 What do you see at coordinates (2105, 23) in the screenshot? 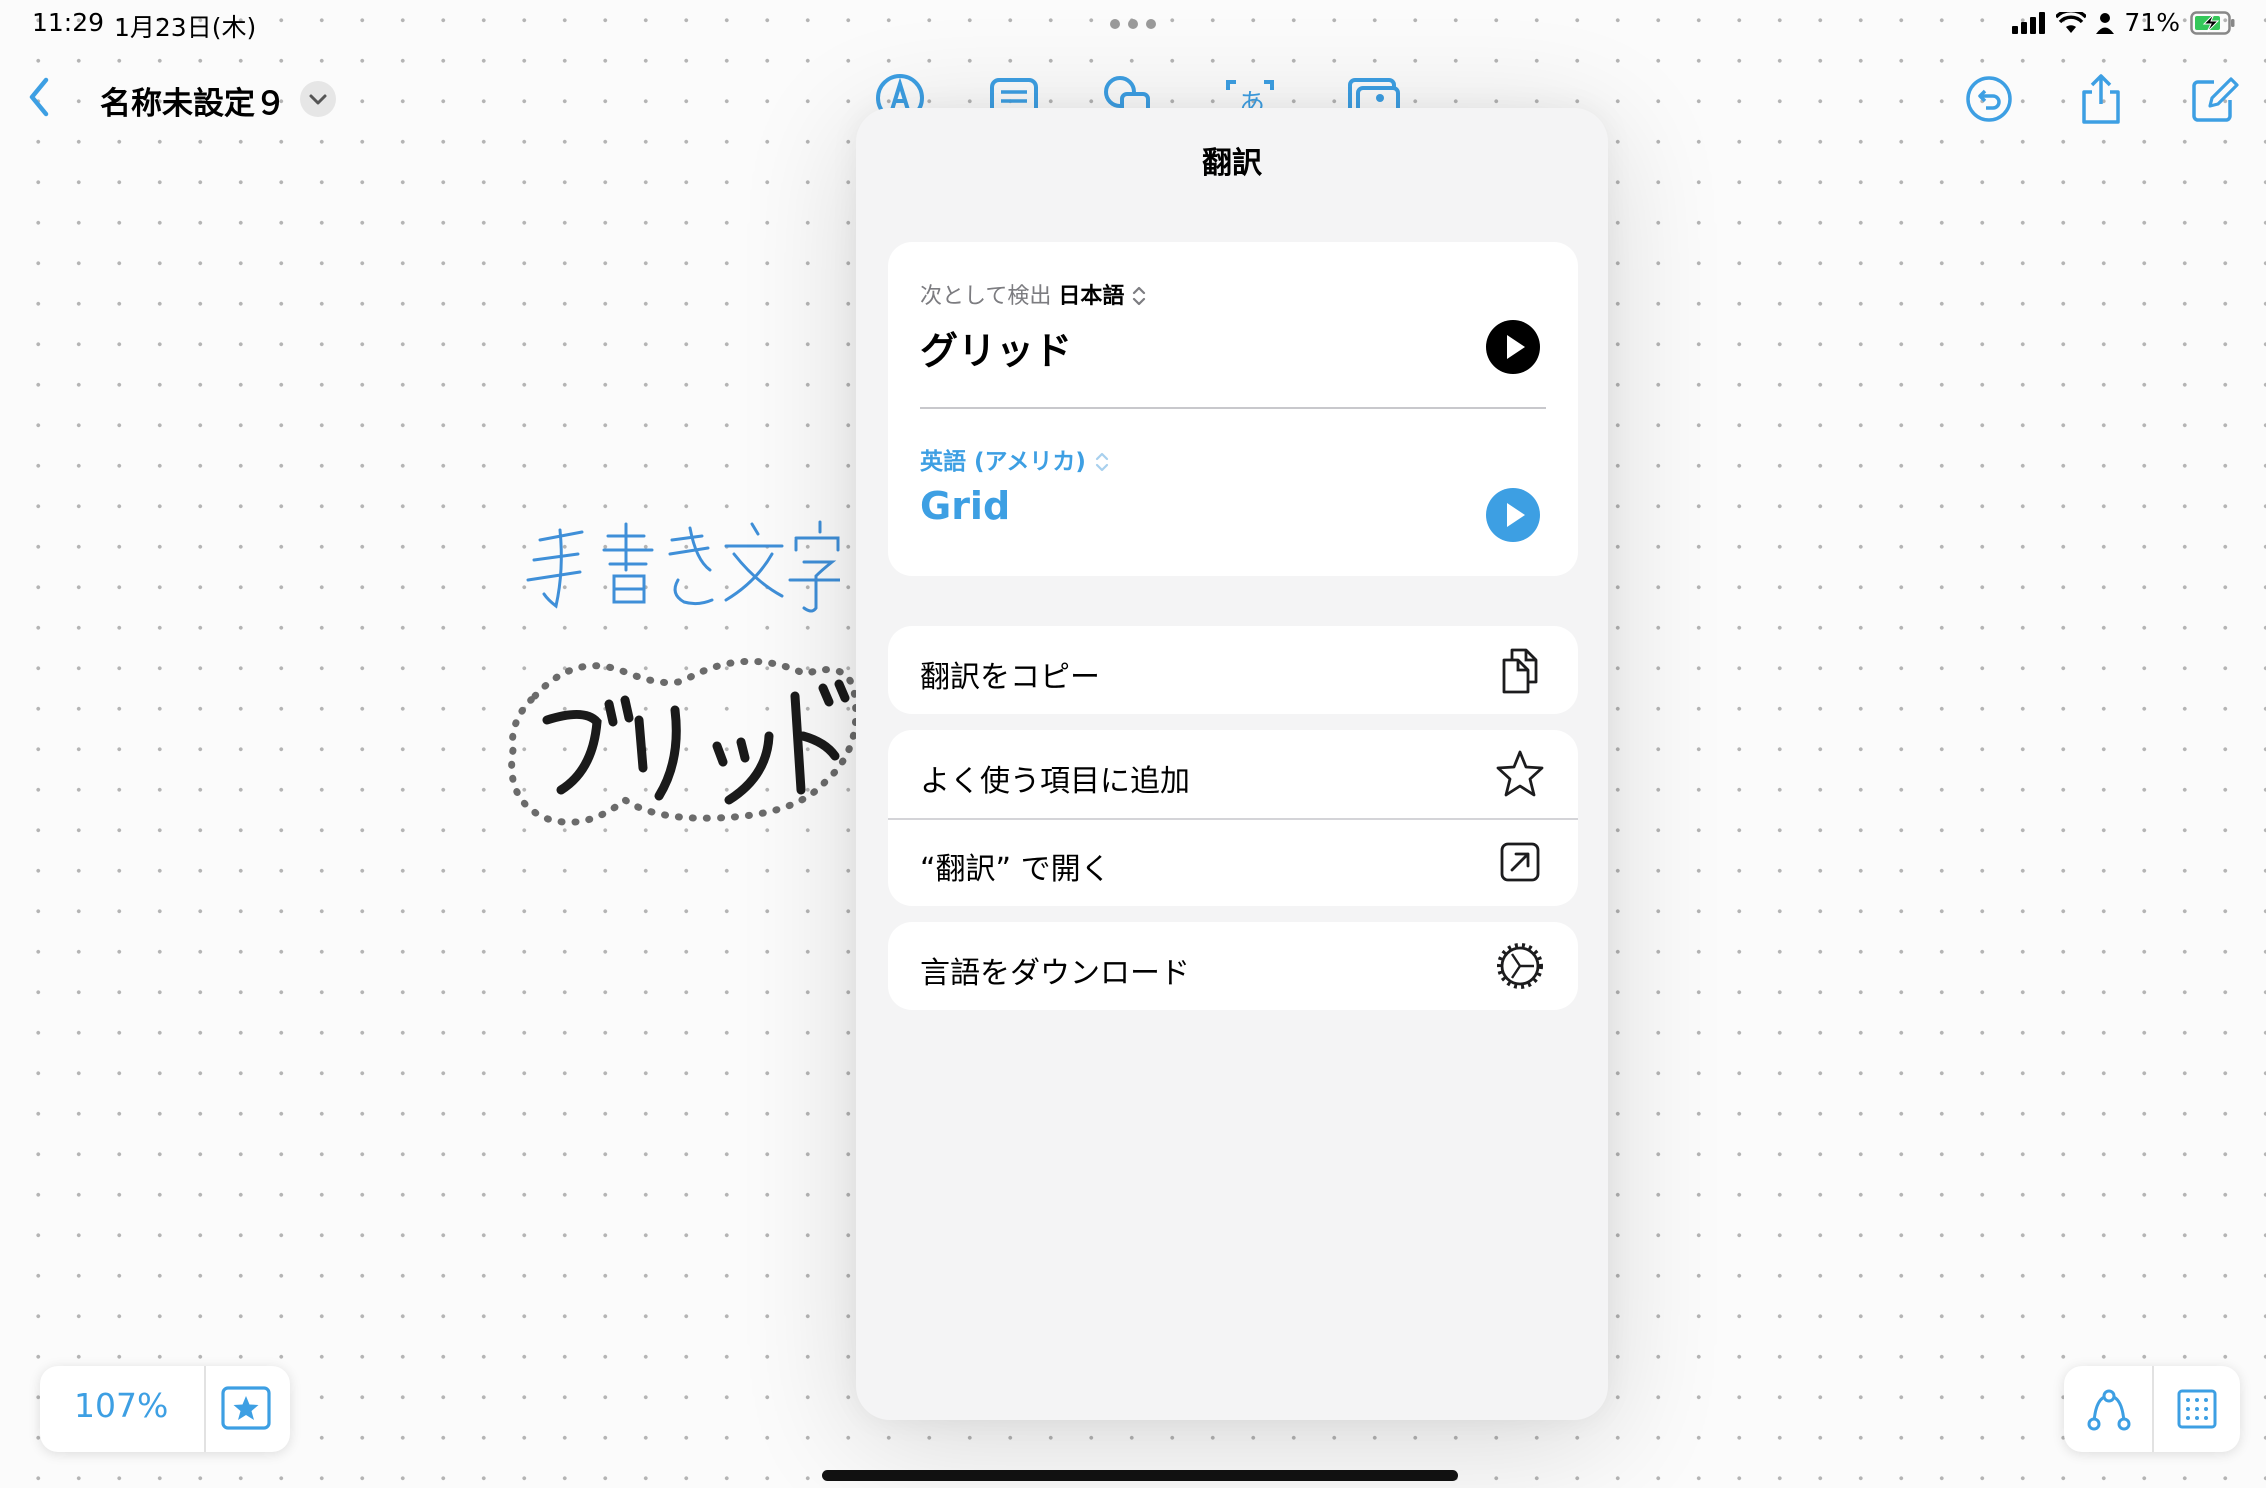
I see `person-icon` at bounding box center [2105, 23].